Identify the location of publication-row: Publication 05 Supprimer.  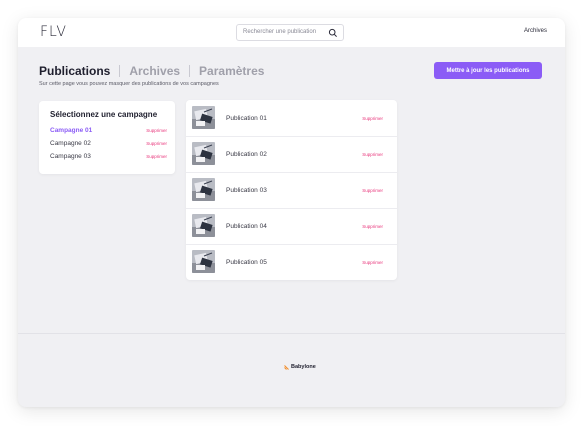
(291, 262).